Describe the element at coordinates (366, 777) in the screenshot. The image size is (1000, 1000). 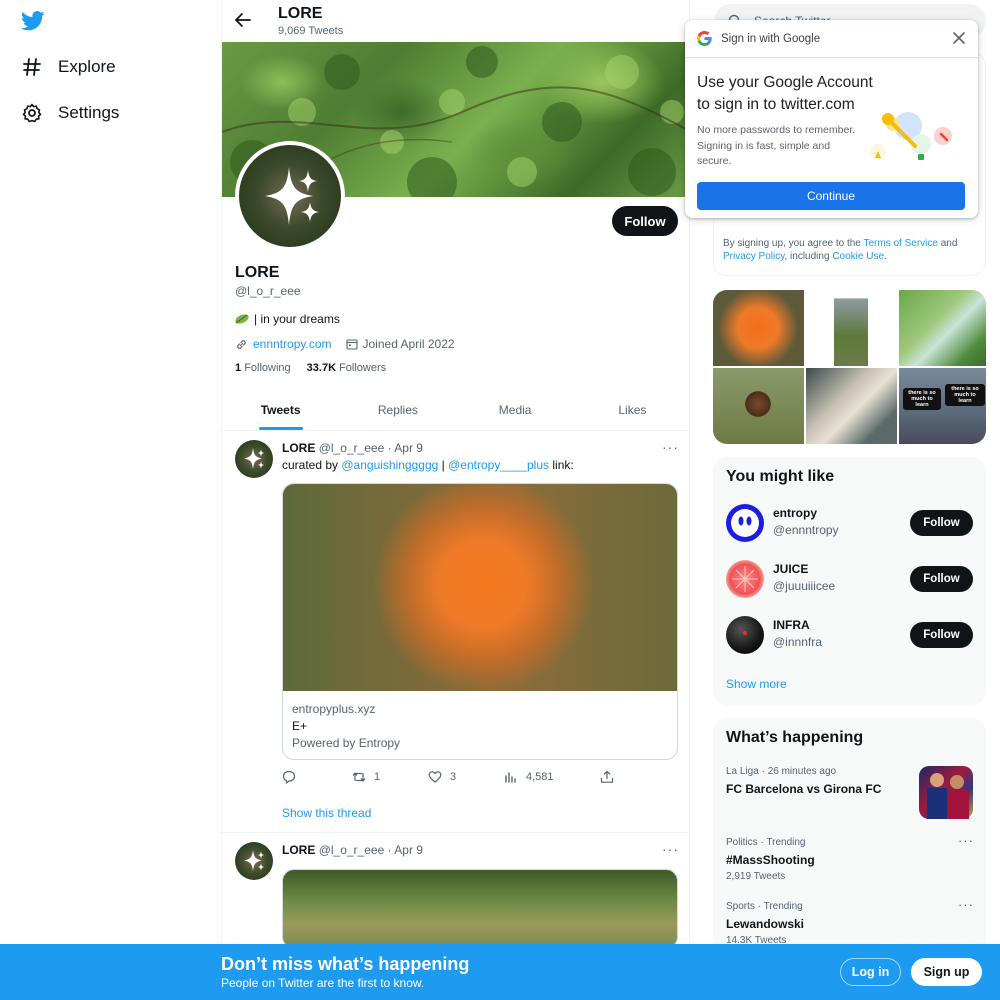
I see `retweet-button: 1` at that location.